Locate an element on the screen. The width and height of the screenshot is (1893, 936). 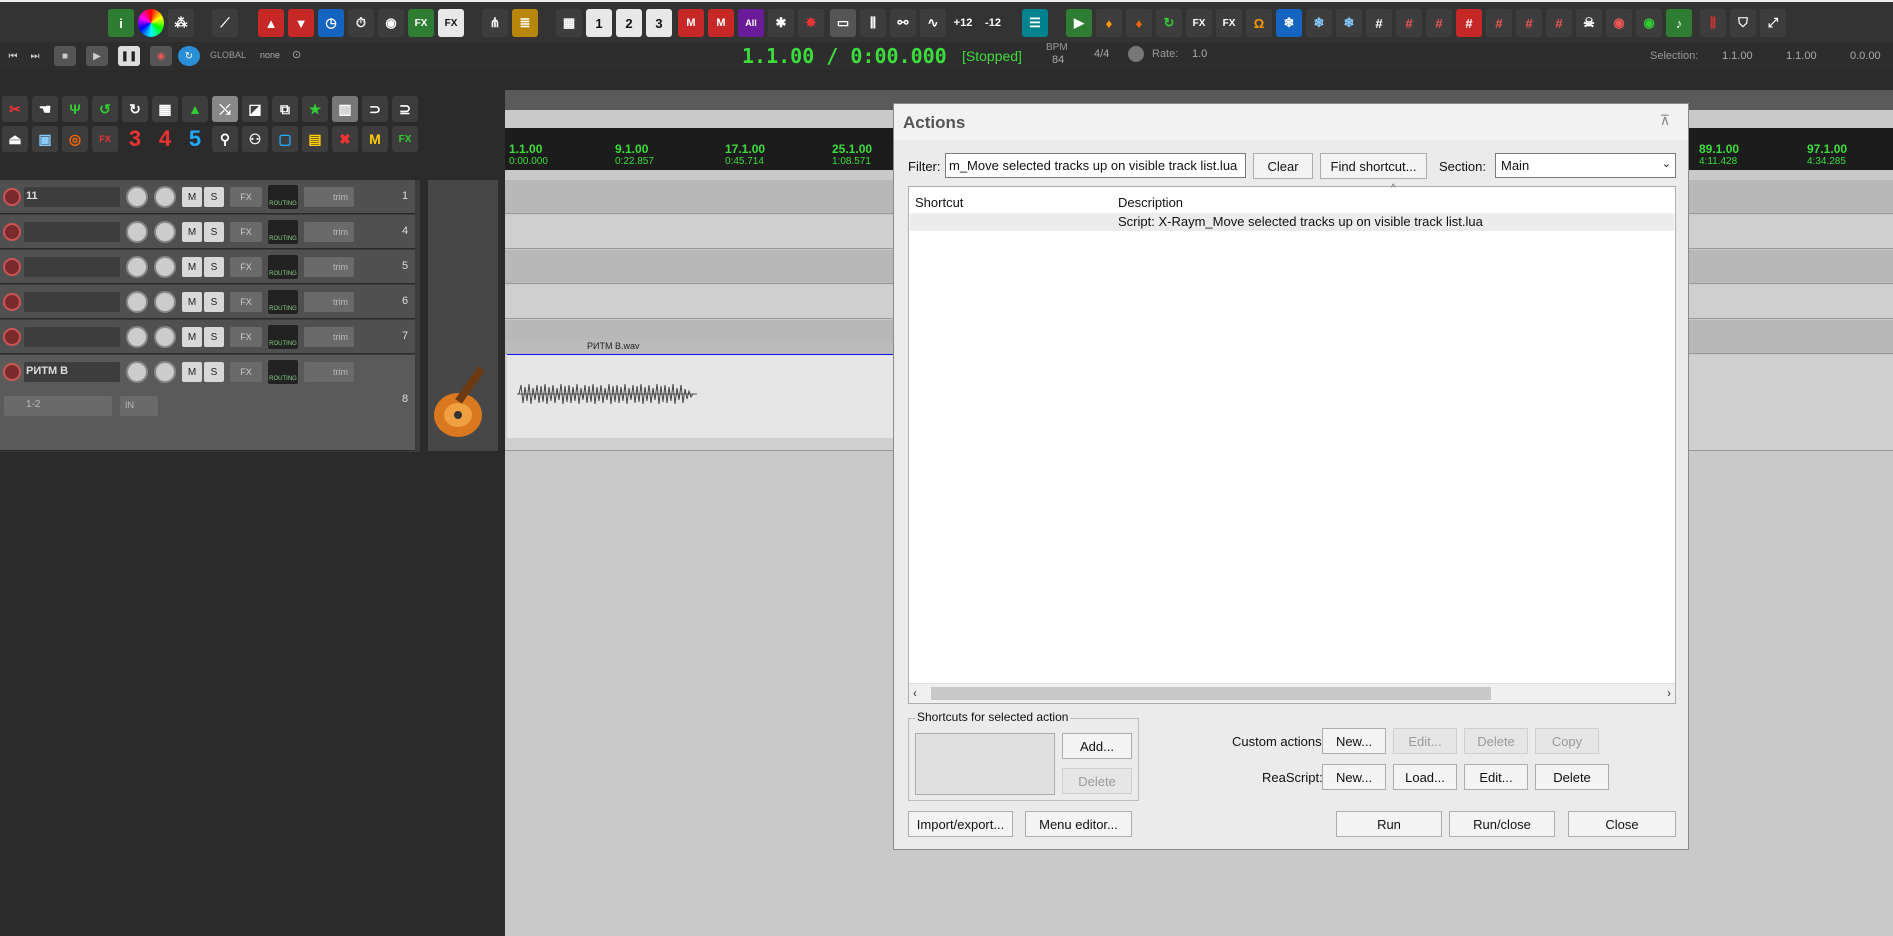
skull-icon: ☠ is located at coordinates (1589, 23).